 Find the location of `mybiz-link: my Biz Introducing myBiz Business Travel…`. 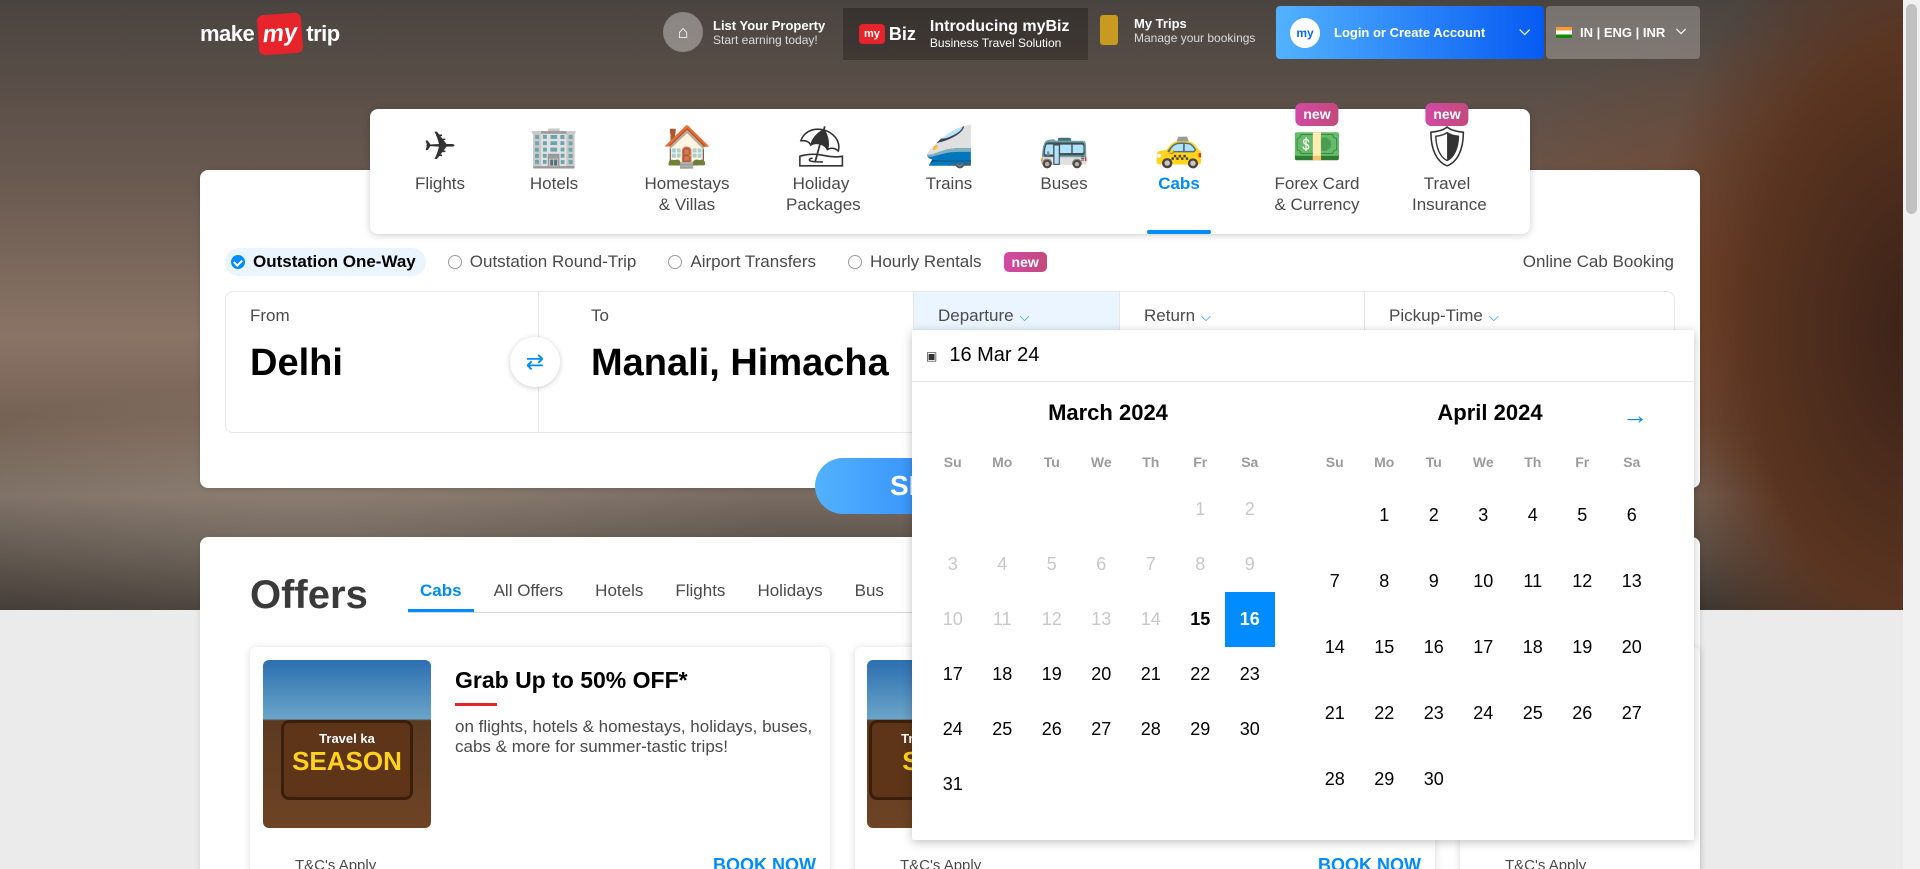

mybiz-link: my Biz Introducing myBiz Business Travel… is located at coordinates (965, 34).